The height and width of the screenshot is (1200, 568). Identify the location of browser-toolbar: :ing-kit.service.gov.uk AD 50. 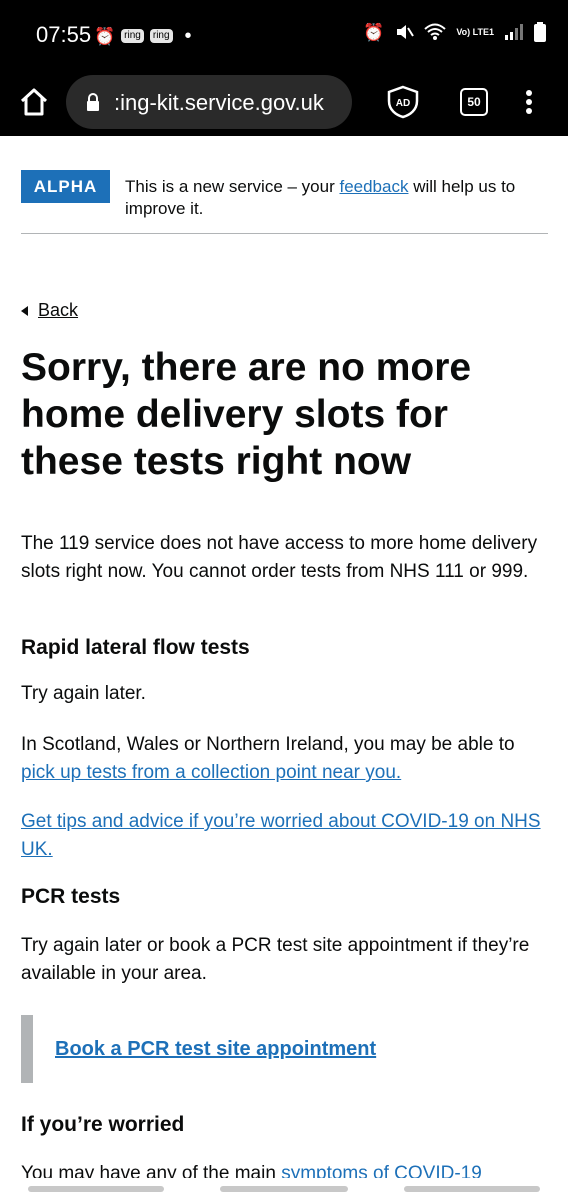
(284, 102).